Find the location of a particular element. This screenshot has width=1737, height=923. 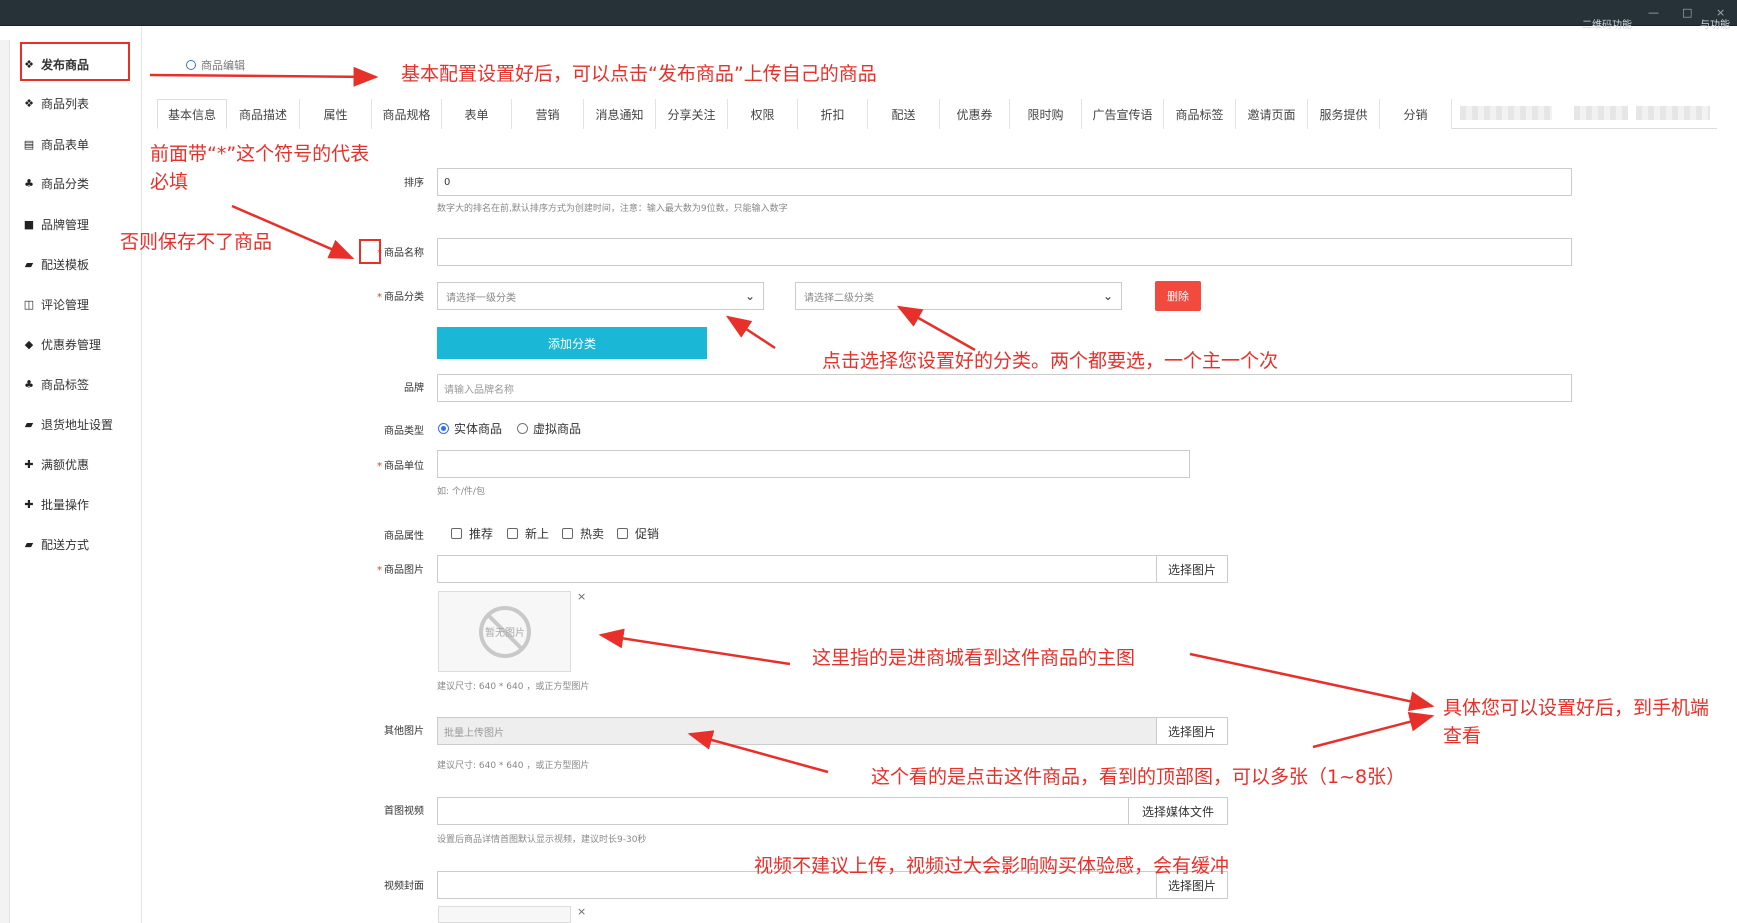

annotation-publish: 基本配置设置好后，可以点击“发布商品”上传自己的商品 is located at coordinates (639, 74).